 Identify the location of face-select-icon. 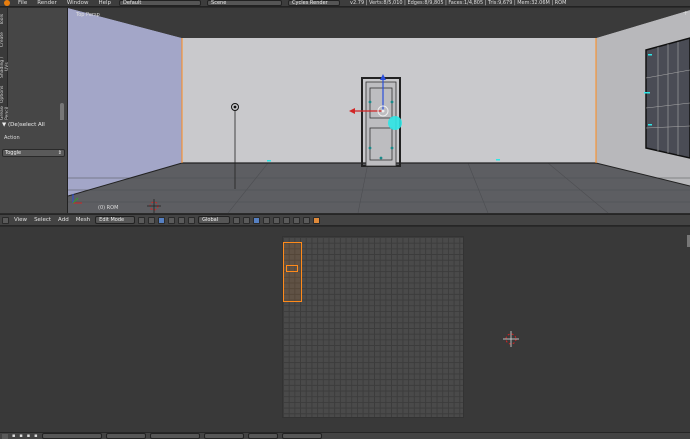
(257, 220).